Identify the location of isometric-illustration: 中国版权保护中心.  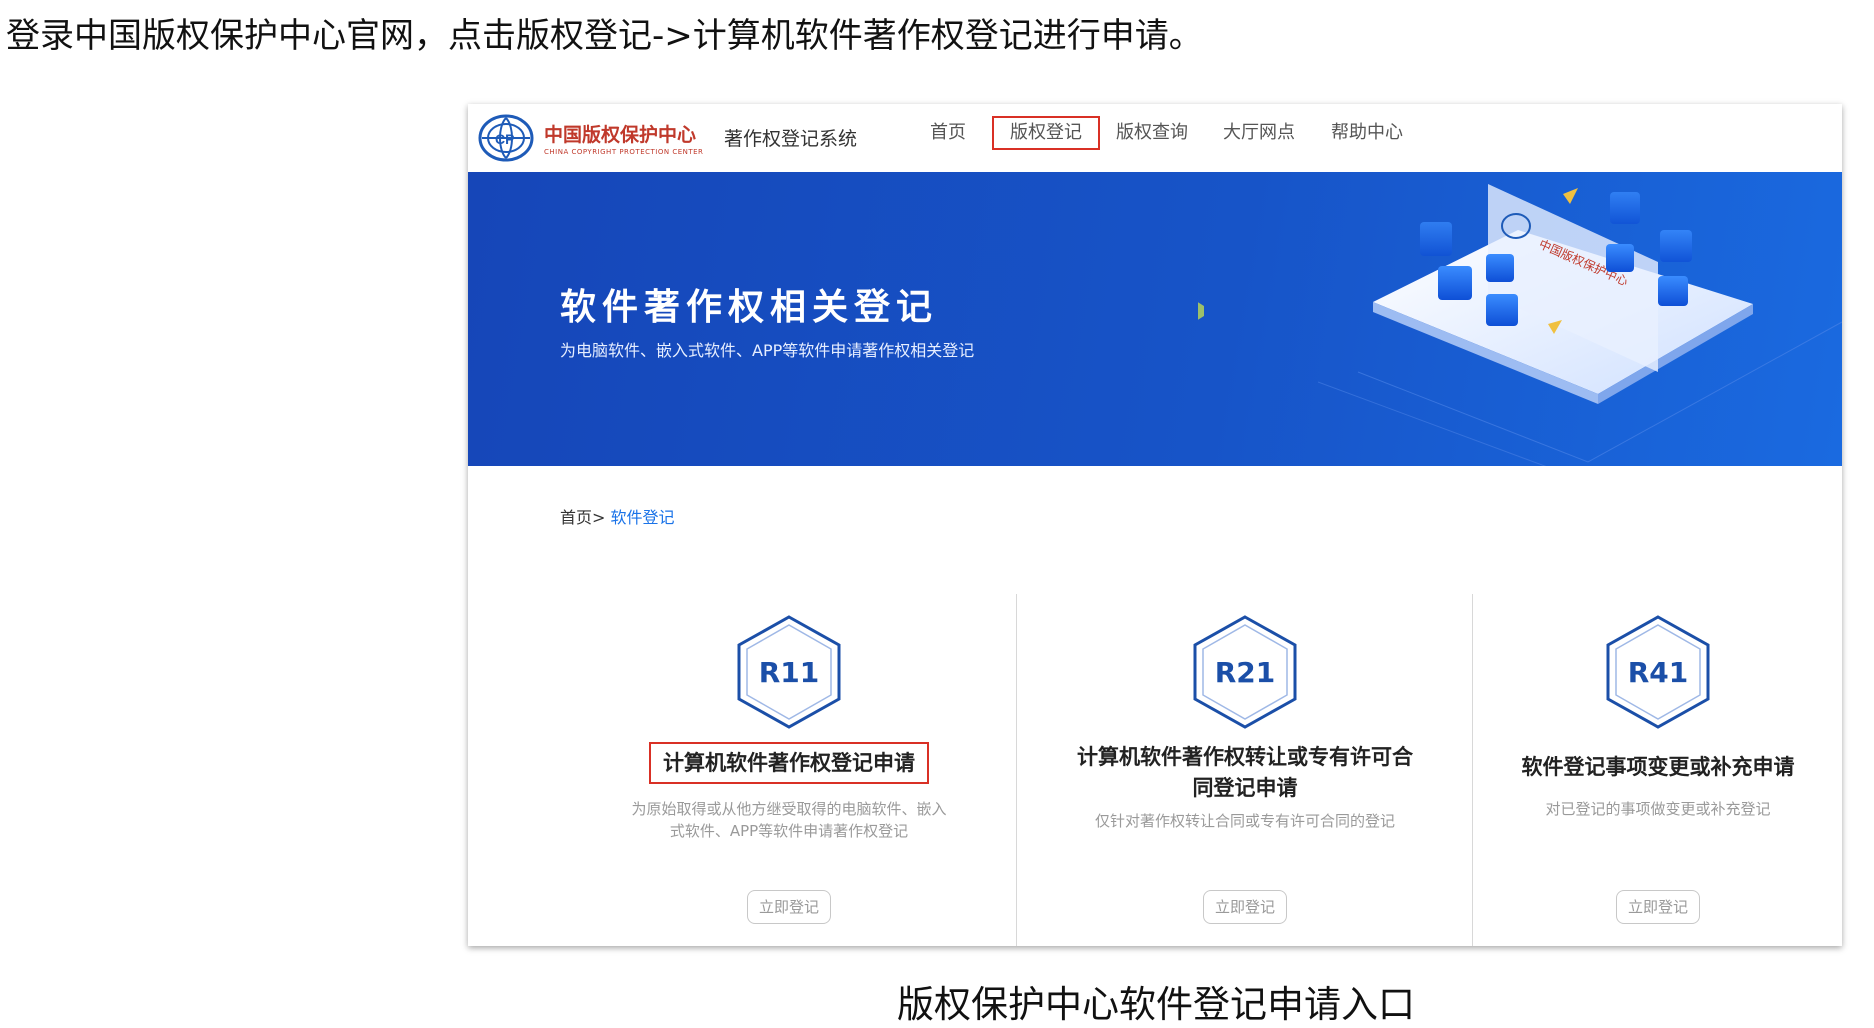
(1520, 325).